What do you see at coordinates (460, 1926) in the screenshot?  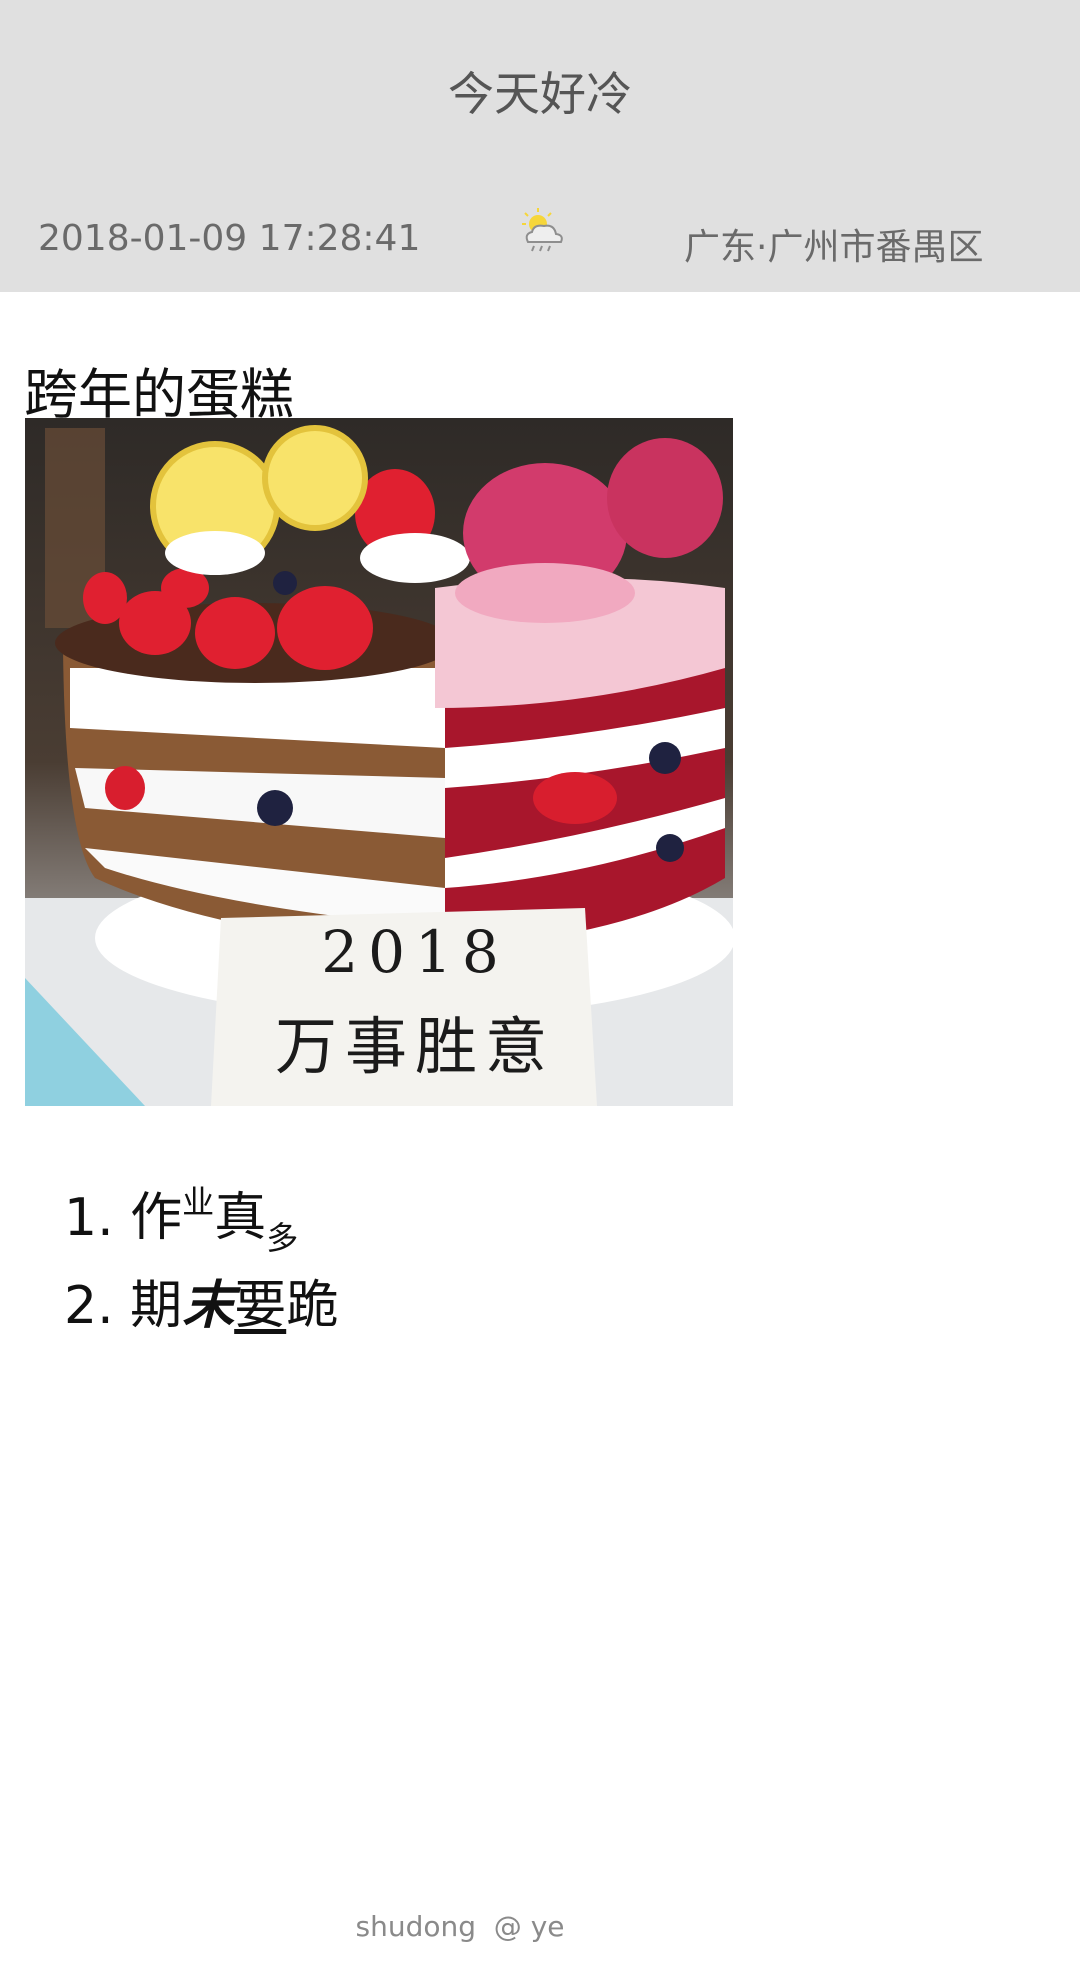 I see `footer-credit: shudong @ ye` at bounding box center [460, 1926].